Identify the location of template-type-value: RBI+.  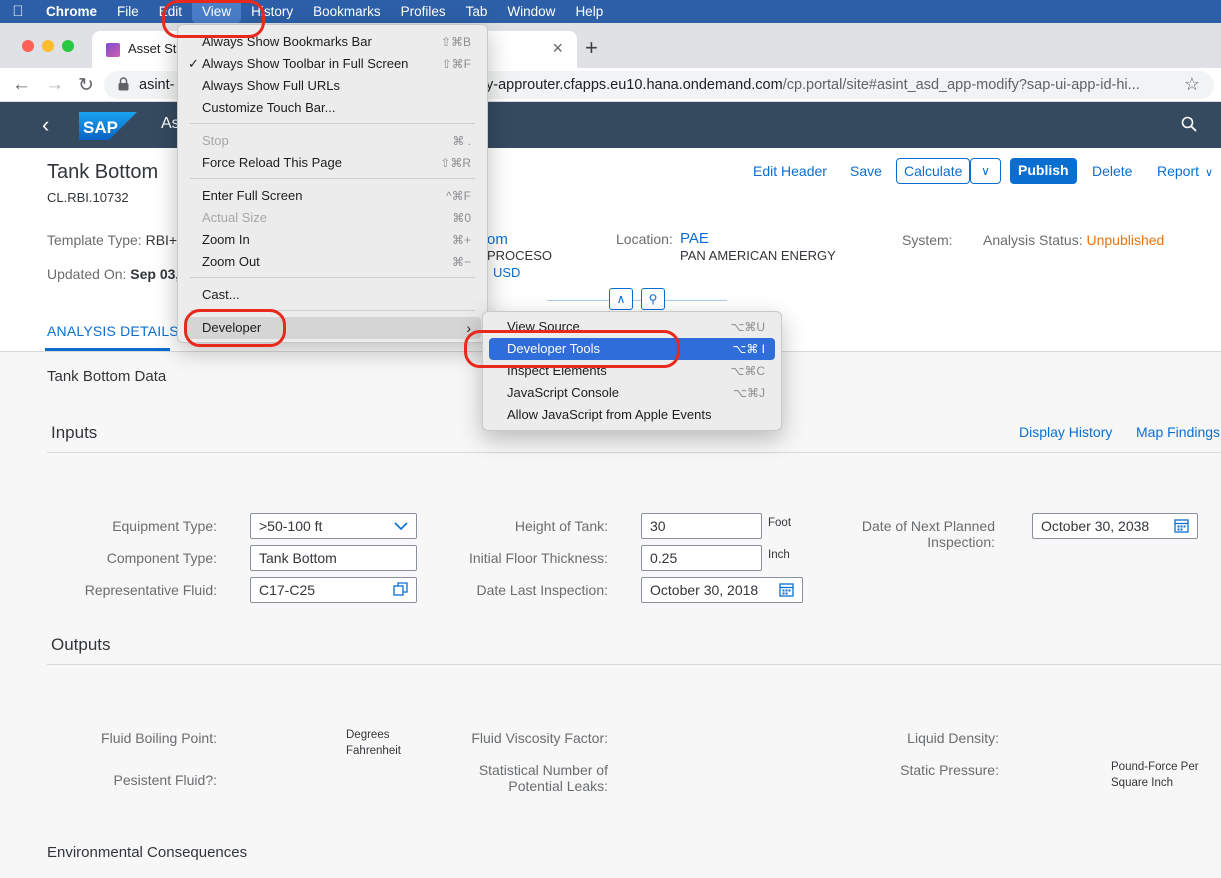
(161, 240).